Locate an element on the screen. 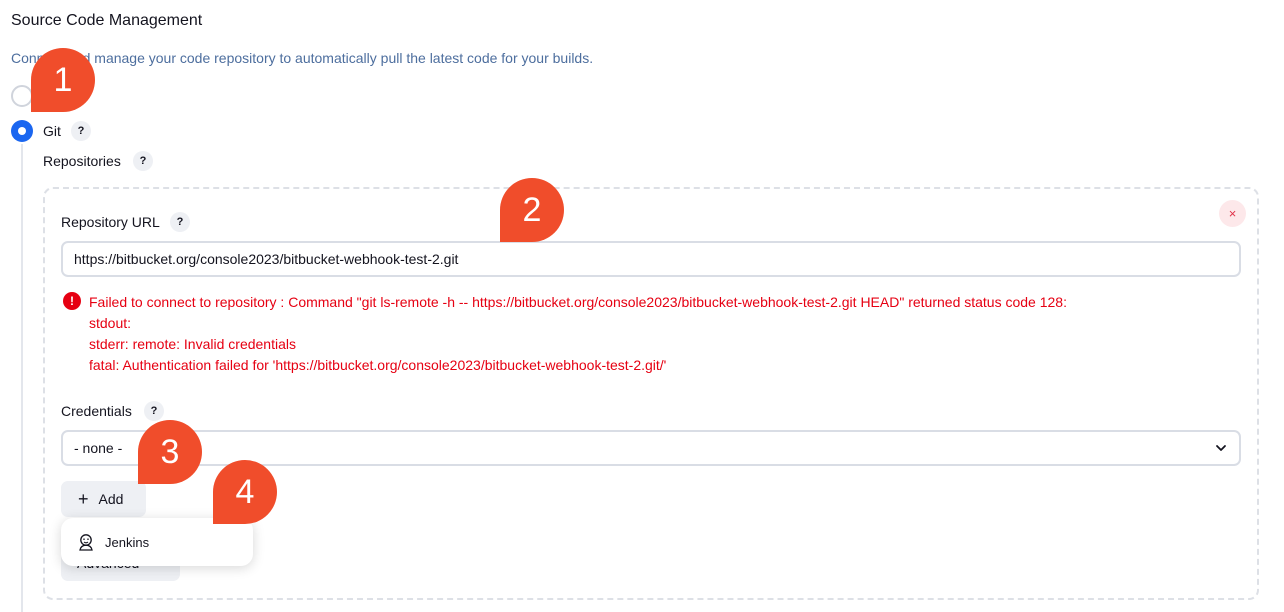 The image size is (1284, 612). callout-number: 3 is located at coordinates (170, 451).